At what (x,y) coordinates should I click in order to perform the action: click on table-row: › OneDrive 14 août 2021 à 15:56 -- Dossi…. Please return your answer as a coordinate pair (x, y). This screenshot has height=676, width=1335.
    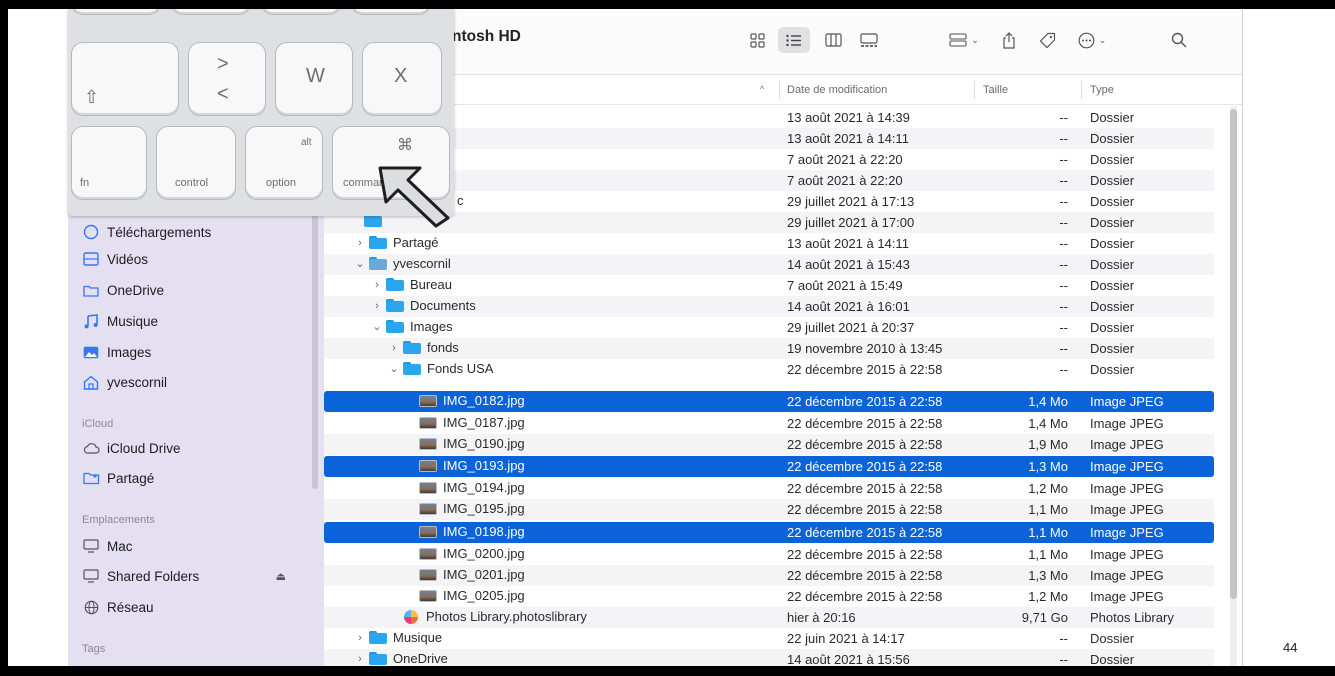
    Looking at the image, I should click on (769, 657).